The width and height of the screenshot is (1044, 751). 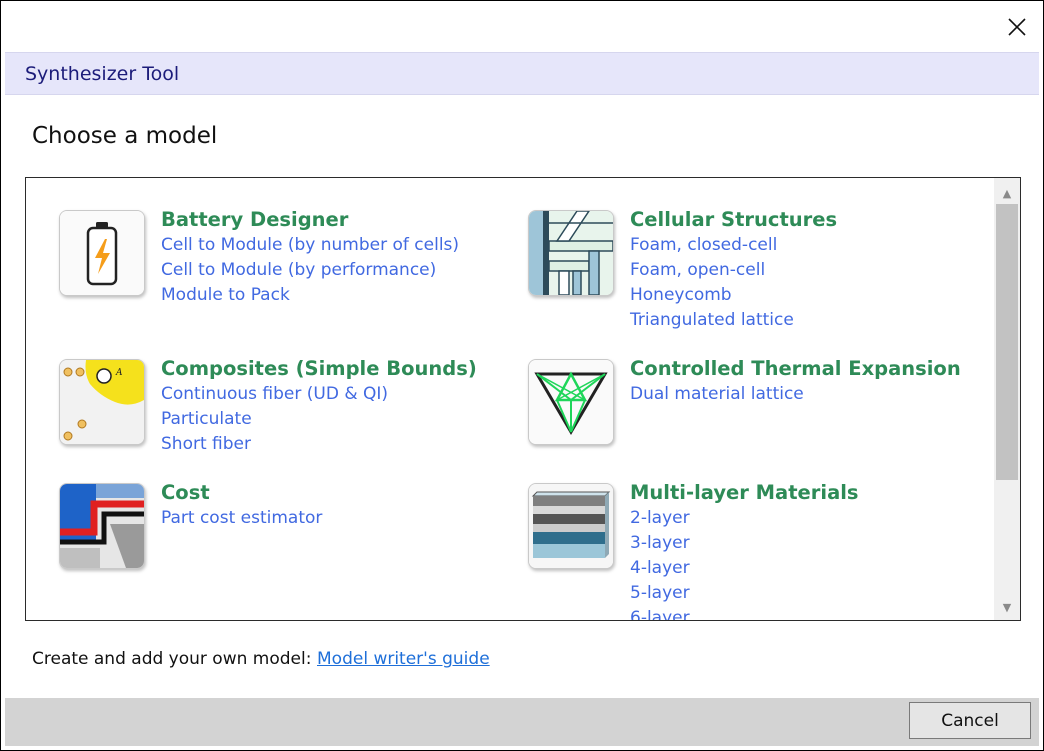 What do you see at coordinates (810, 492) in the screenshot?
I see `model-title-multilayer-materials: Multi-layer Materials` at bounding box center [810, 492].